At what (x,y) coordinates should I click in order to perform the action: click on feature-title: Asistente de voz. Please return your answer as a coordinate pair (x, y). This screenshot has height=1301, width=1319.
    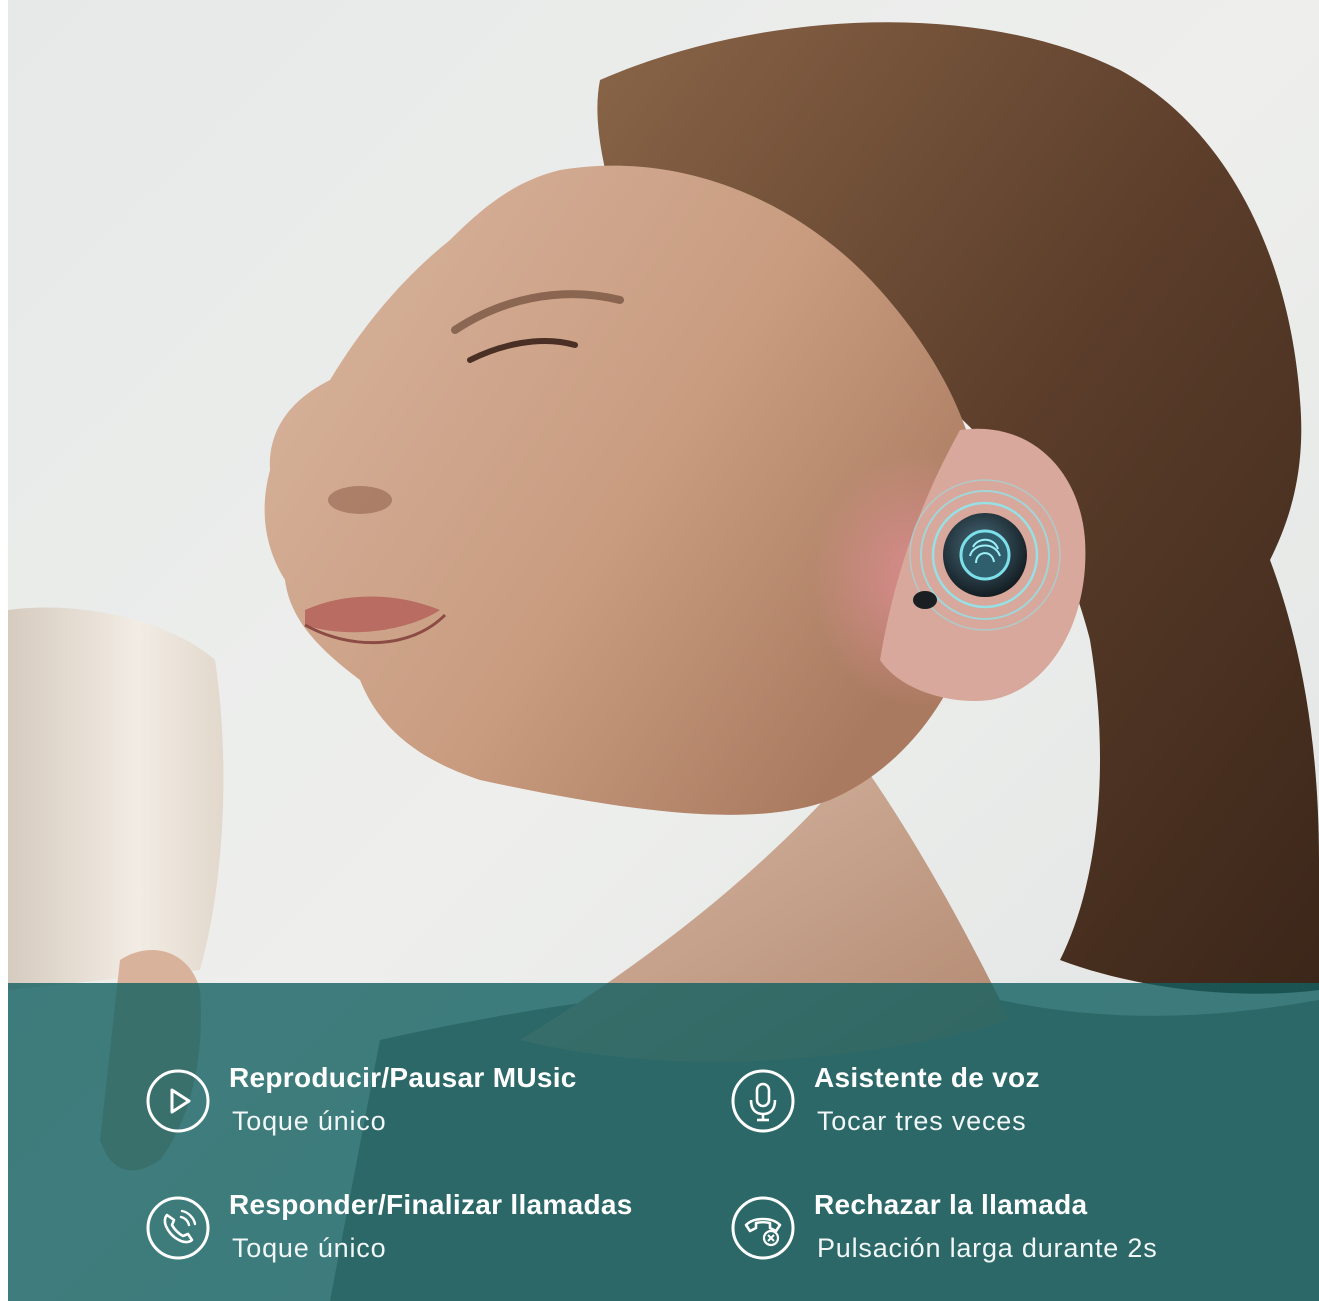
    Looking at the image, I should click on (927, 1077).